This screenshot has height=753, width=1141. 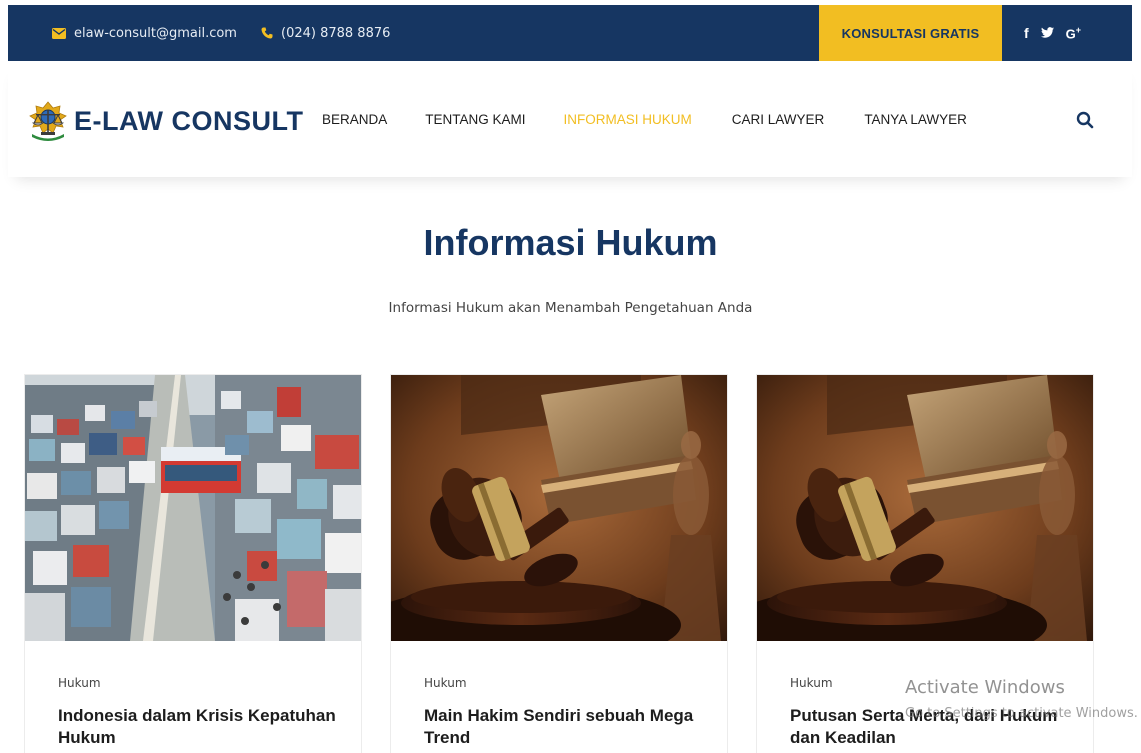 What do you see at coordinates (915, 119) in the screenshot?
I see `nav-item-tanya-lawyer: TANYA LAWYER` at bounding box center [915, 119].